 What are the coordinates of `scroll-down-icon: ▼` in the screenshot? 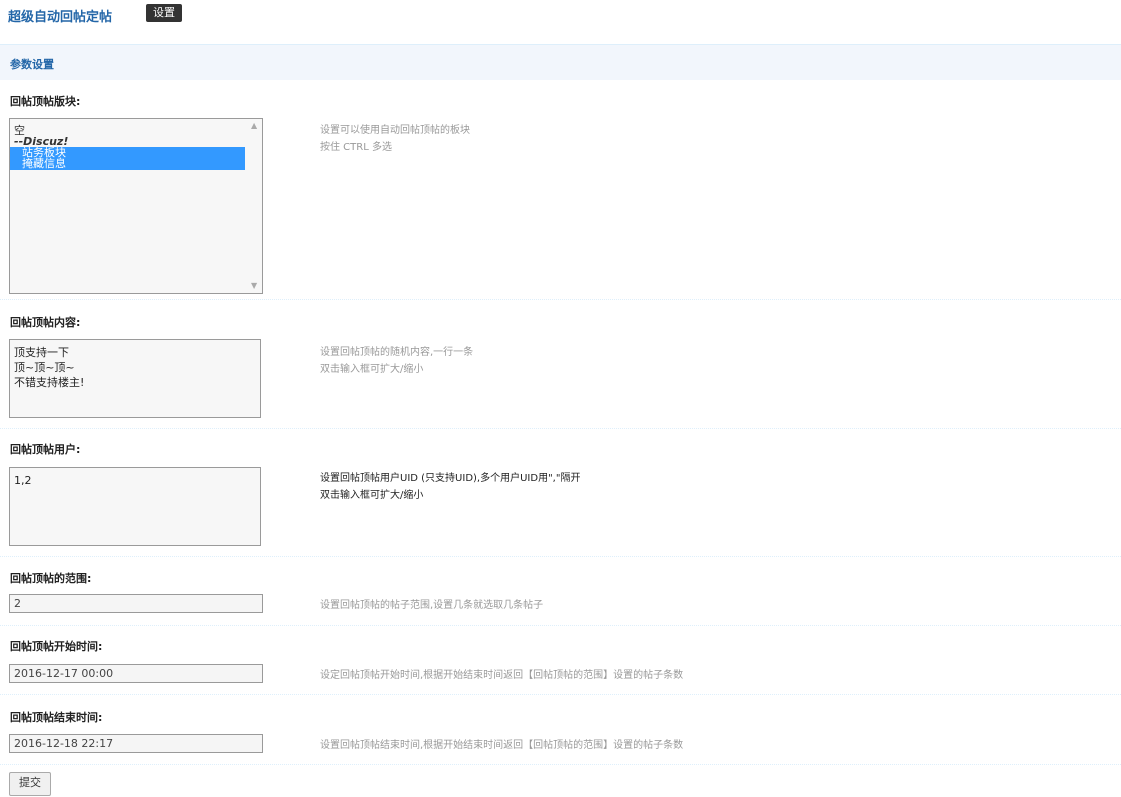 It's located at (255, 286).